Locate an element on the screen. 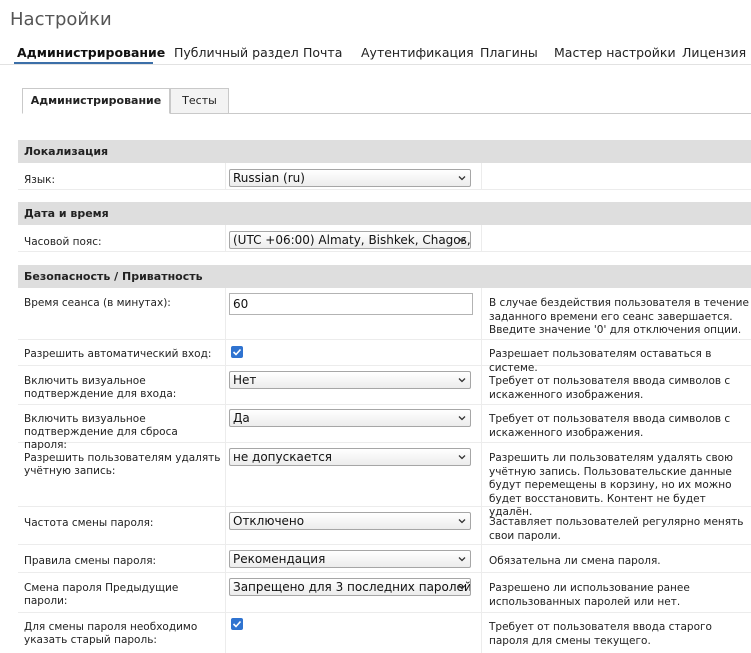 The height and width of the screenshot is (653, 751). tab-administration: Администрирование is located at coordinates (91, 53).